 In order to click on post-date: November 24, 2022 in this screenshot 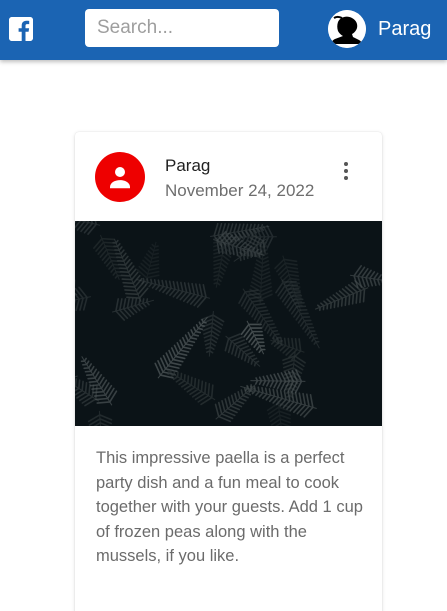, I will do `click(240, 190)`.